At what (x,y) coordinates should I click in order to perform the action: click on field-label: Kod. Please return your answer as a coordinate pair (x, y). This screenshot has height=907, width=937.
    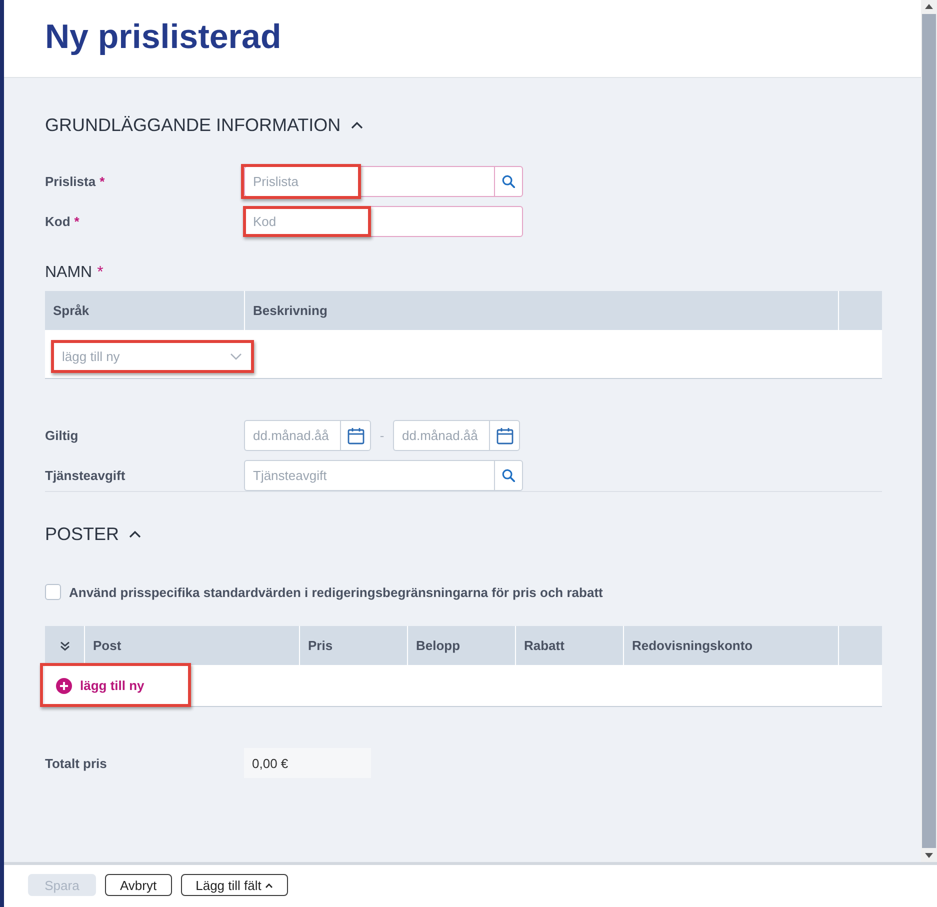
    Looking at the image, I should click on (57, 221).